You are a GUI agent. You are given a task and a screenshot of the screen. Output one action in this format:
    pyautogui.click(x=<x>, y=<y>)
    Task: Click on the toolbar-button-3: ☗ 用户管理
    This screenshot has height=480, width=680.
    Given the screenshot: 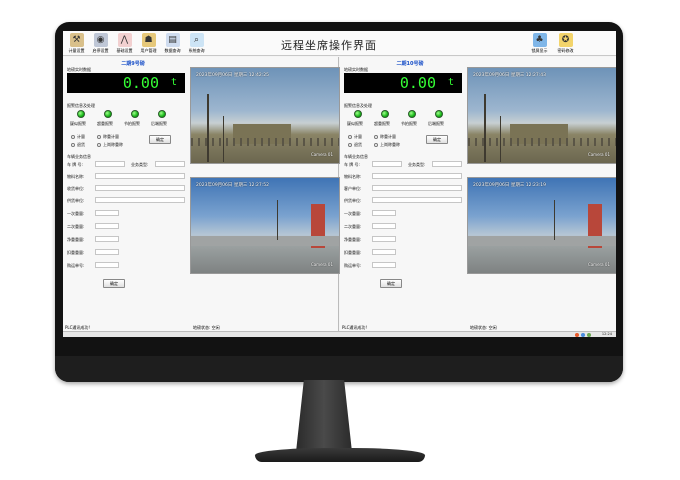 What is the action you would take?
    pyautogui.click(x=148, y=43)
    